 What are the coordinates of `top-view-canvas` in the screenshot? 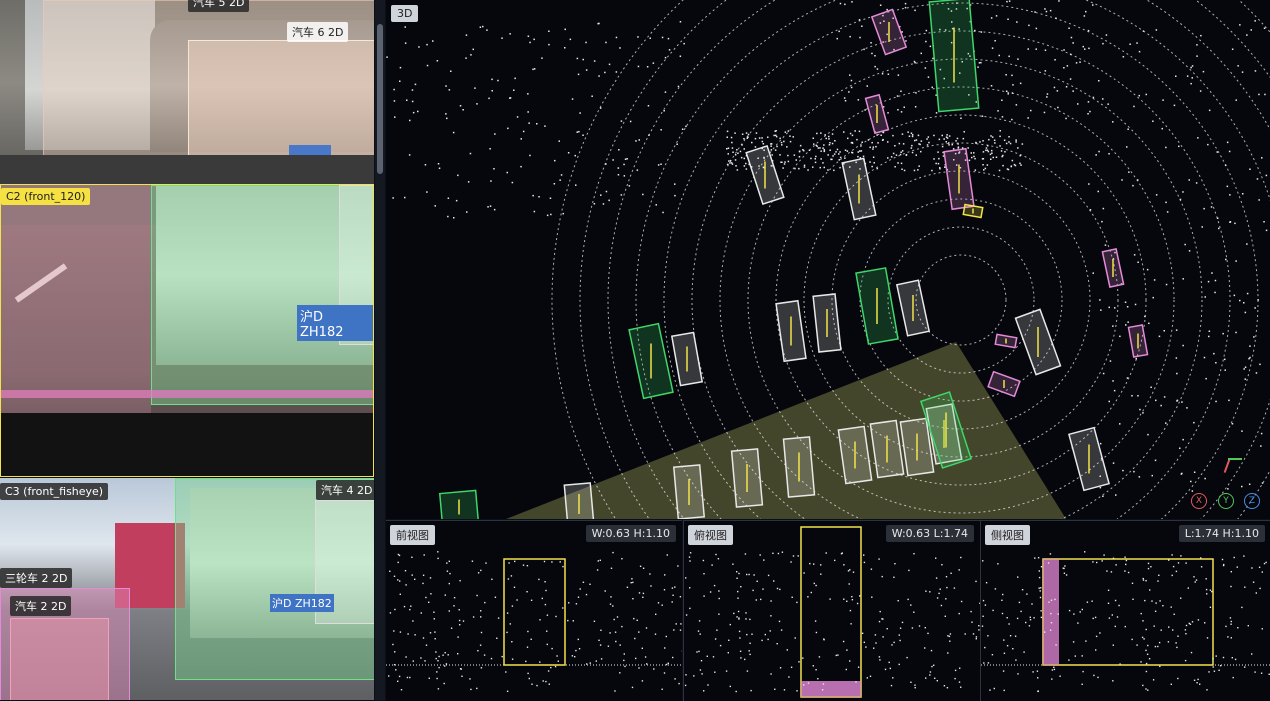 It's located at (832, 611).